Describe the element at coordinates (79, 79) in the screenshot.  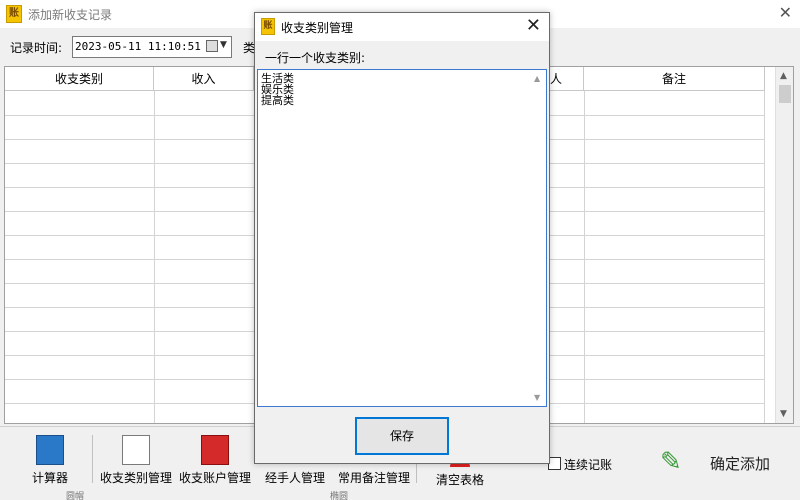
I see `col-header-category: 收支类别` at that location.